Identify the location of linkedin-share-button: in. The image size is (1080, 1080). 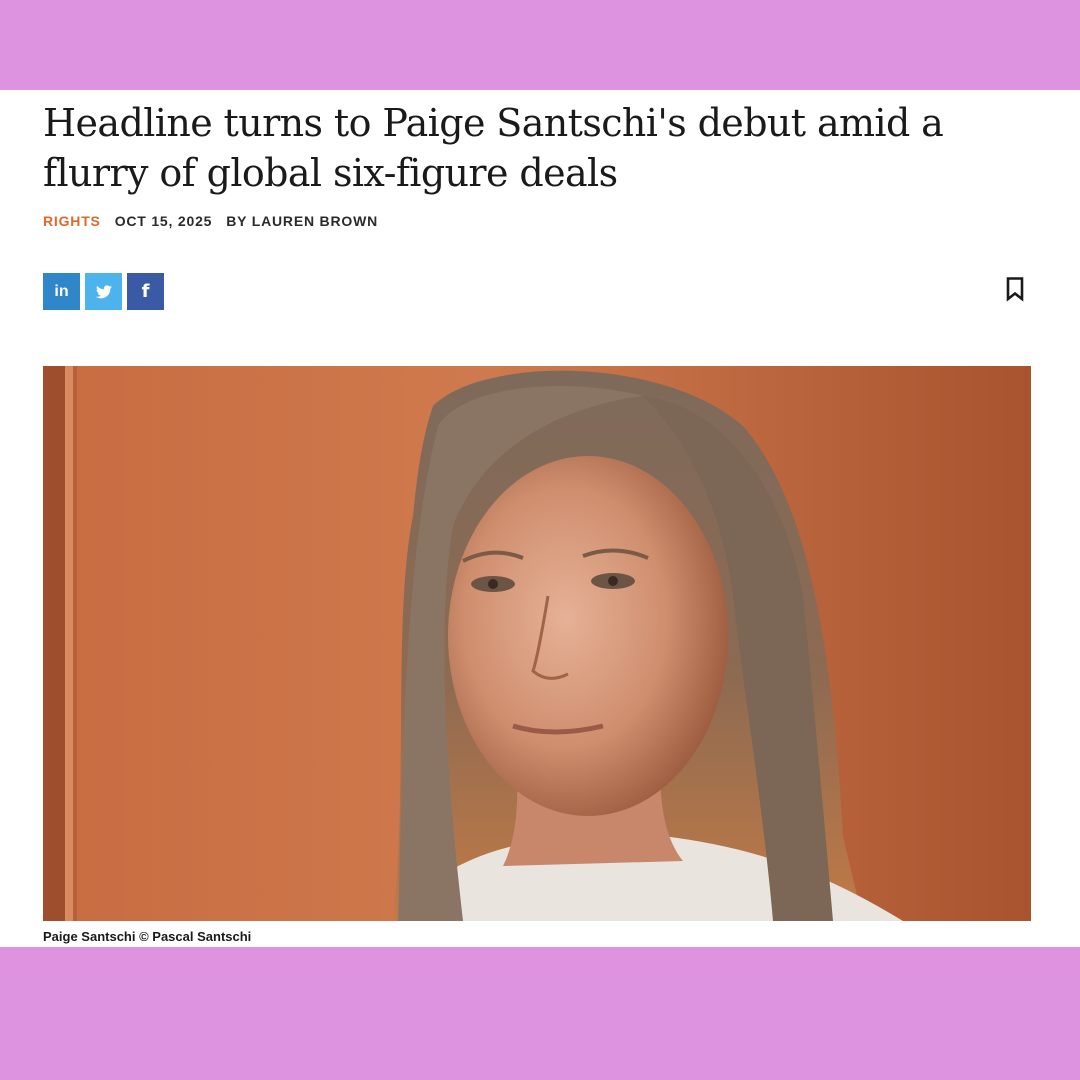
(61, 291).